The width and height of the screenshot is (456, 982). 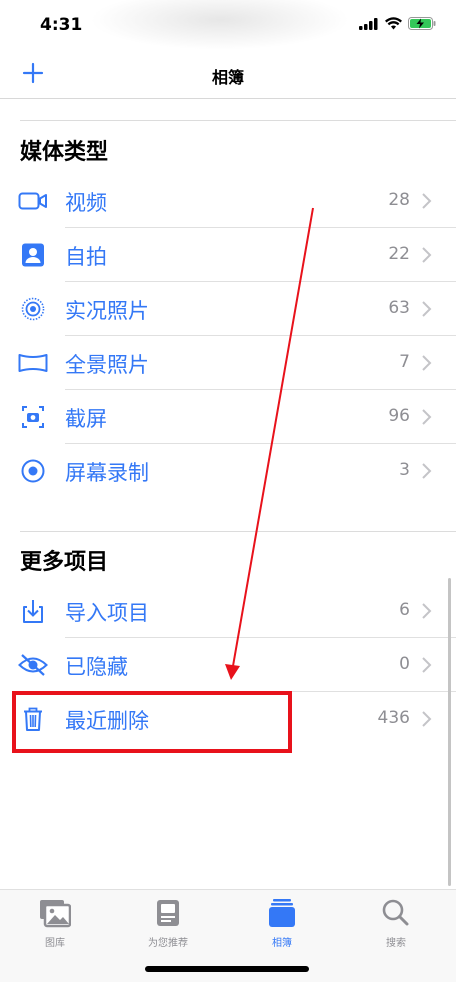 I want to click on album-count: 436, so click(x=394, y=718).